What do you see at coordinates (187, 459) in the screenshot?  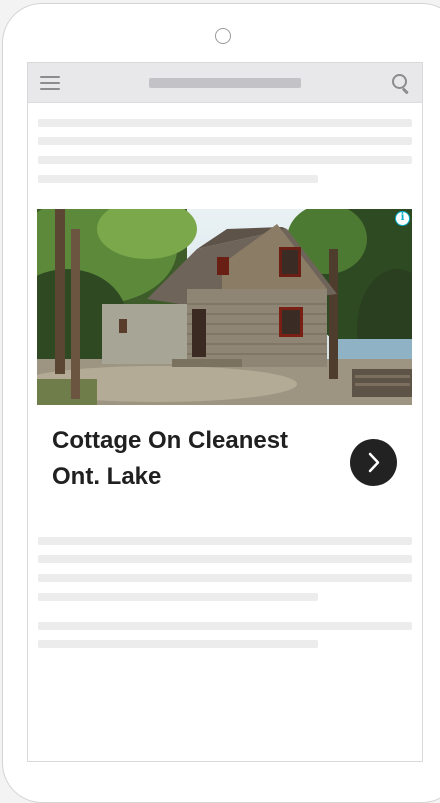 I see `ad-headline: Cottage On Cleanest Ont. Lake` at bounding box center [187, 459].